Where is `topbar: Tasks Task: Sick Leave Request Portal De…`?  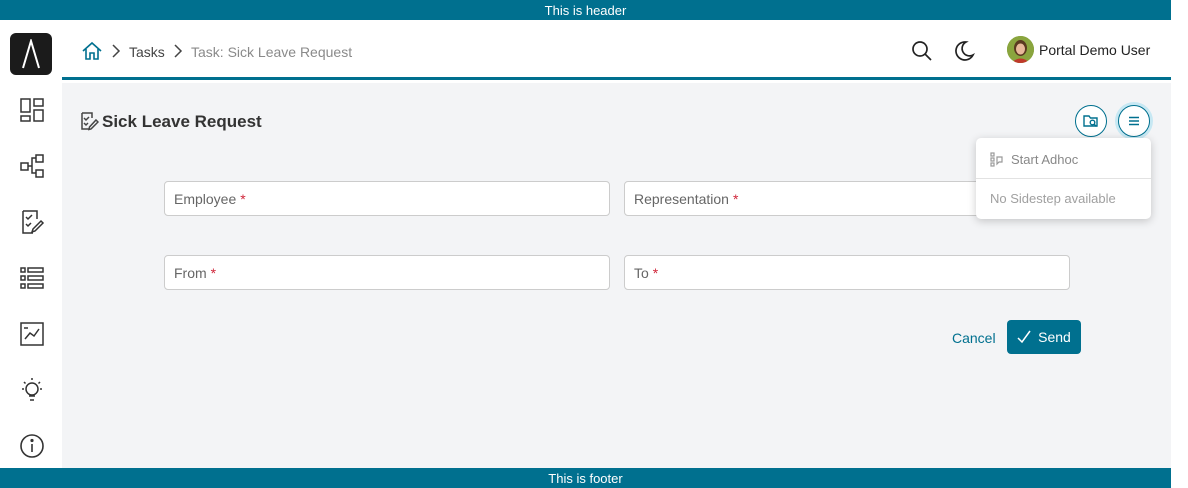 topbar: Tasks Task: Sick Leave Request Portal De… is located at coordinates (616, 50).